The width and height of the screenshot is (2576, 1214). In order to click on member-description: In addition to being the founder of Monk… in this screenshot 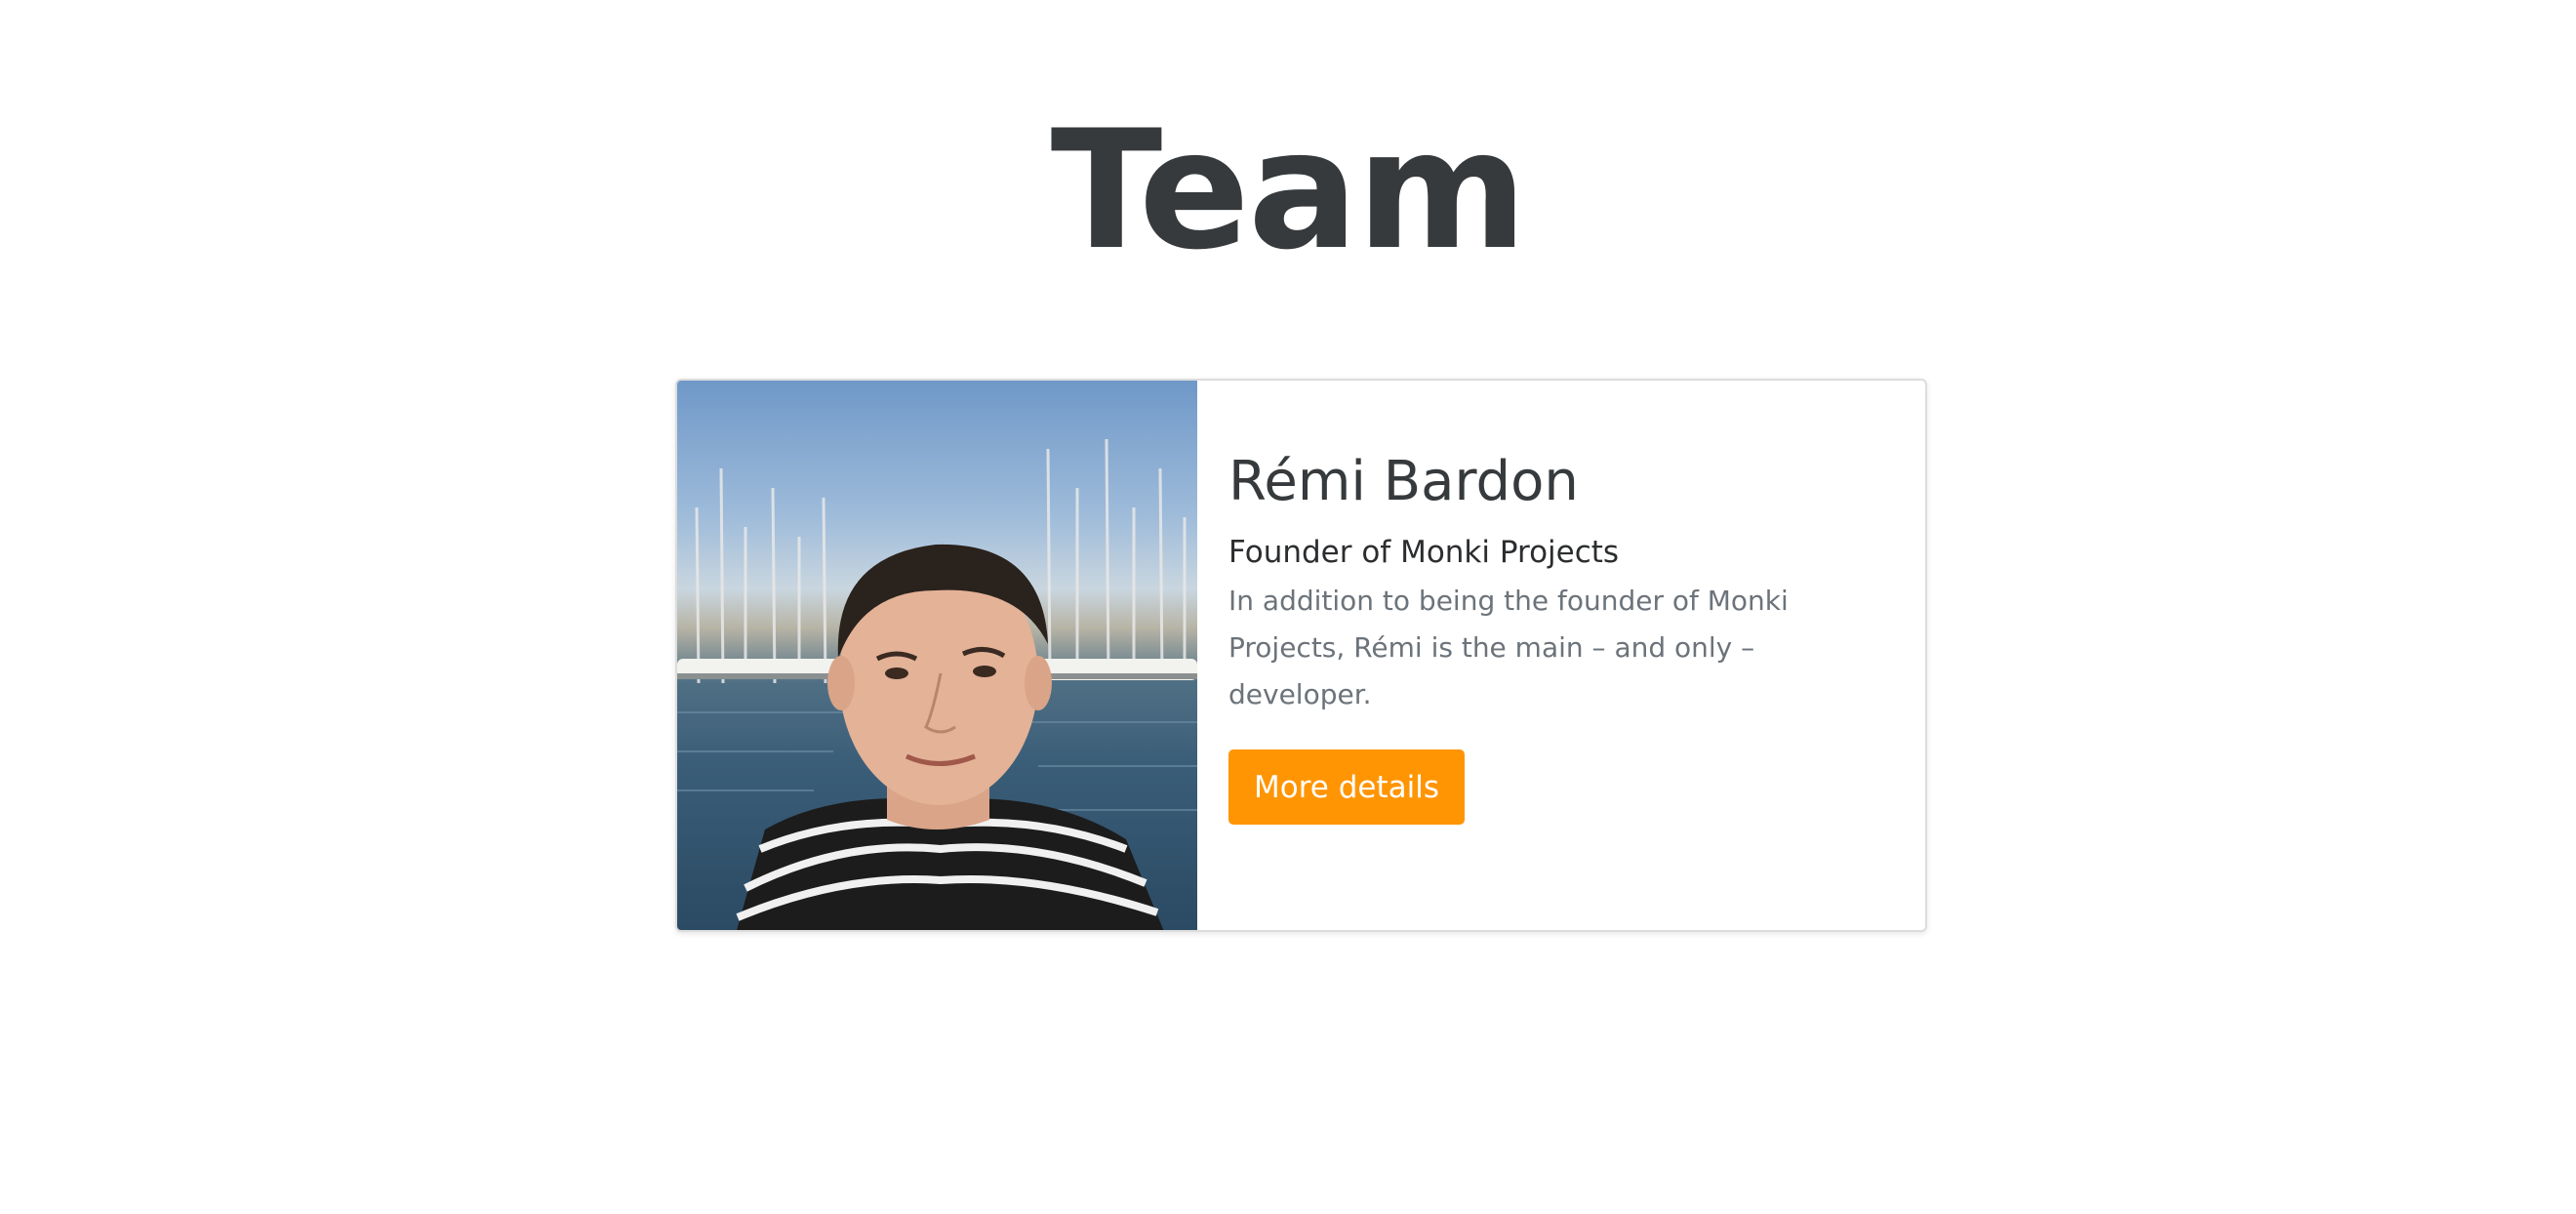, I will do `click(1508, 647)`.